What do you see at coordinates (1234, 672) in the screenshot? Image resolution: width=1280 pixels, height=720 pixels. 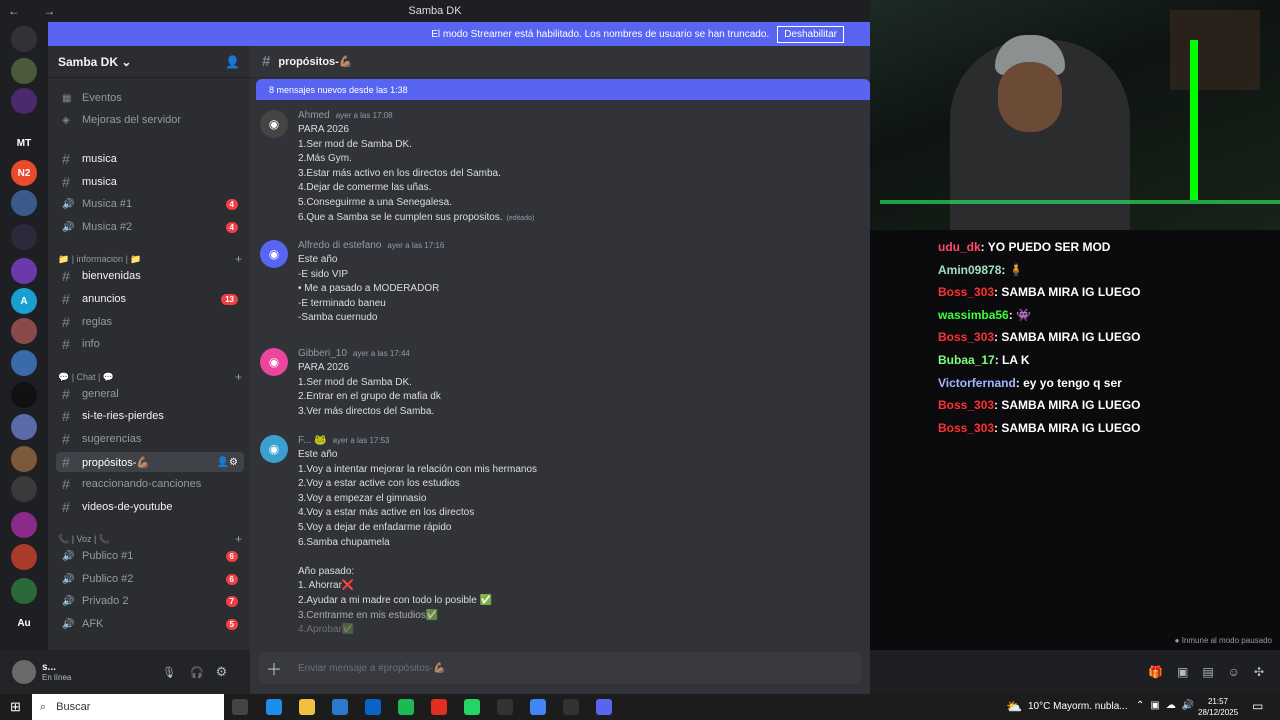 I see `emoji-icon: ☺` at bounding box center [1234, 672].